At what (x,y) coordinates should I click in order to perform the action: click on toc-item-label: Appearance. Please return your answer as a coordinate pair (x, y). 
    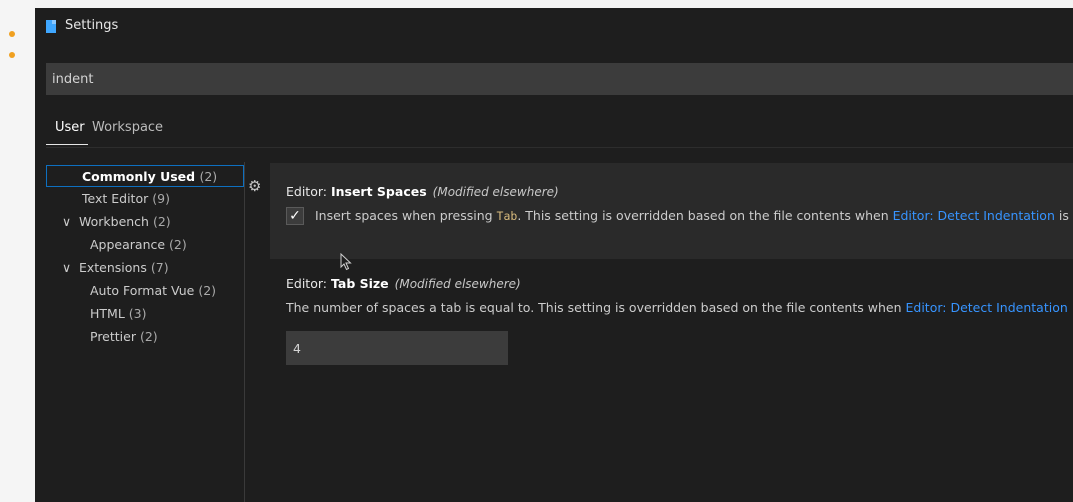
    Looking at the image, I should click on (128, 244).